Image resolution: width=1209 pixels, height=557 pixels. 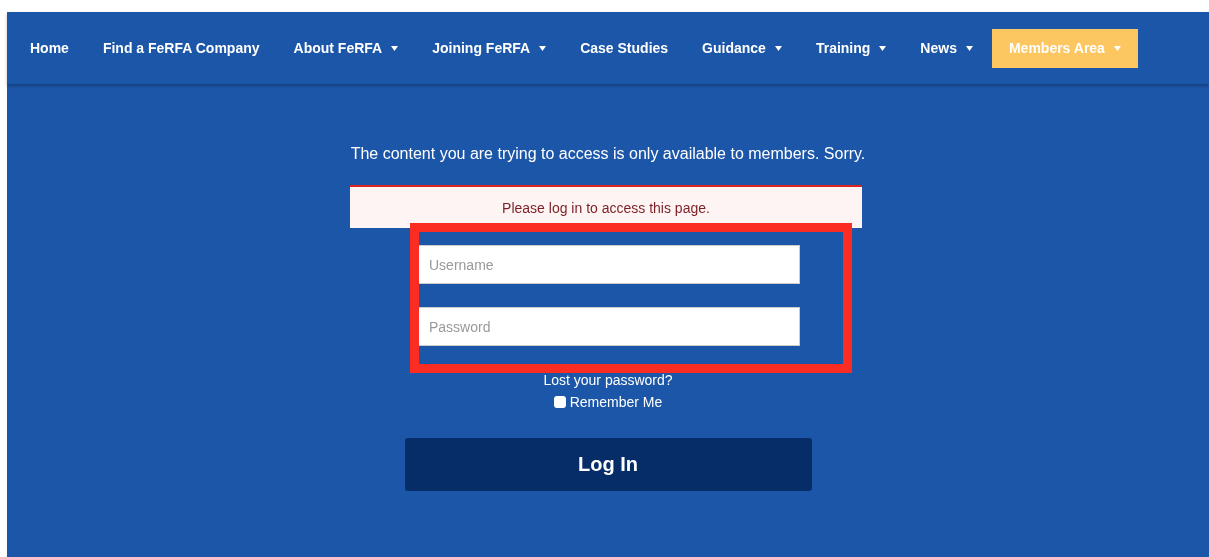 What do you see at coordinates (489, 48) in the screenshot?
I see `nav-item: Joining FeRFA` at bounding box center [489, 48].